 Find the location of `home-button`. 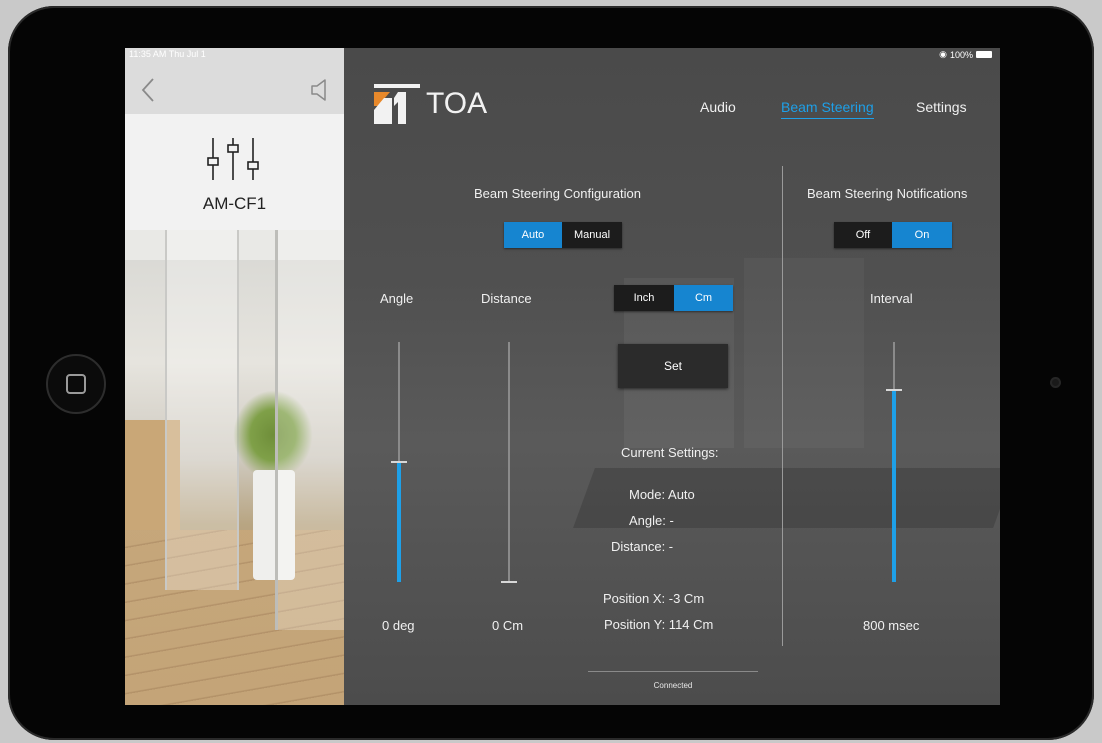

home-button is located at coordinates (76, 384).